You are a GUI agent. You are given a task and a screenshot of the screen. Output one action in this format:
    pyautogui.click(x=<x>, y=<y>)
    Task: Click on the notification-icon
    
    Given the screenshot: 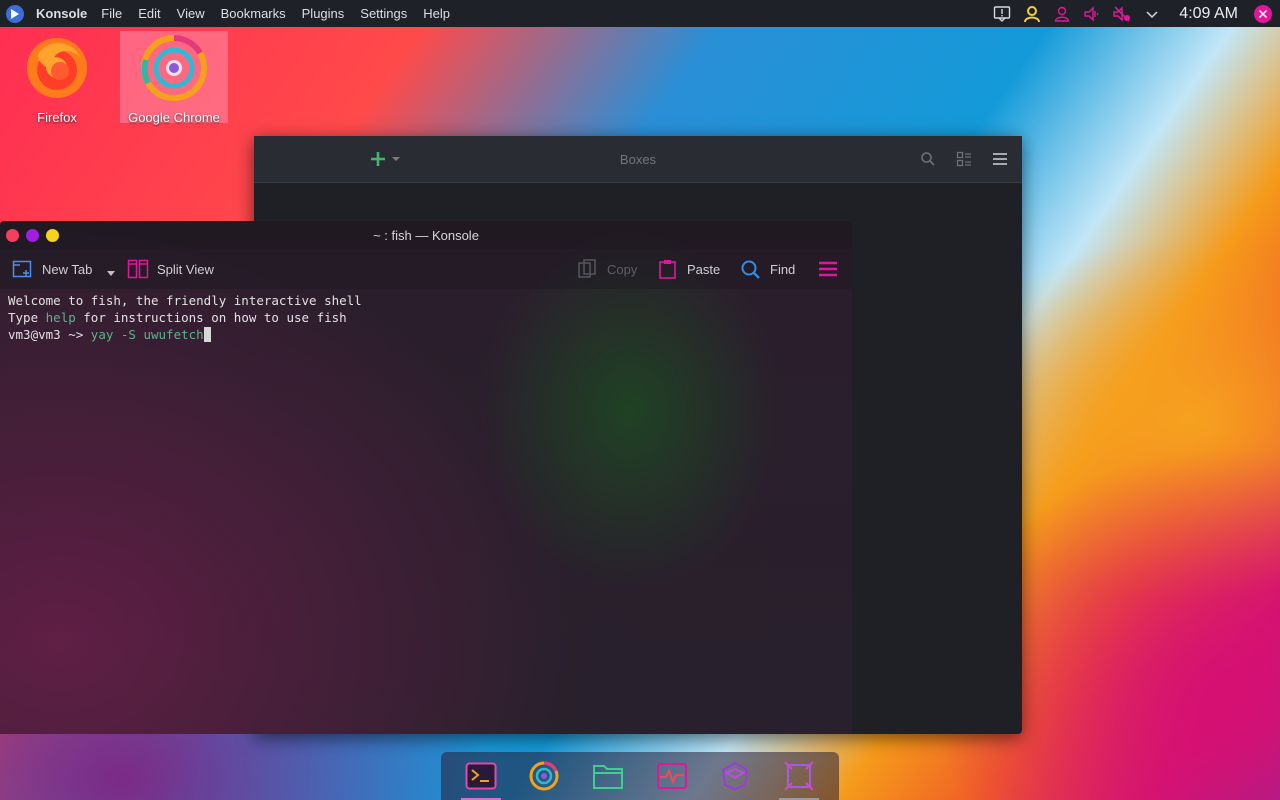 What is the action you would take?
    pyautogui.click(x=1002, y=14)
    